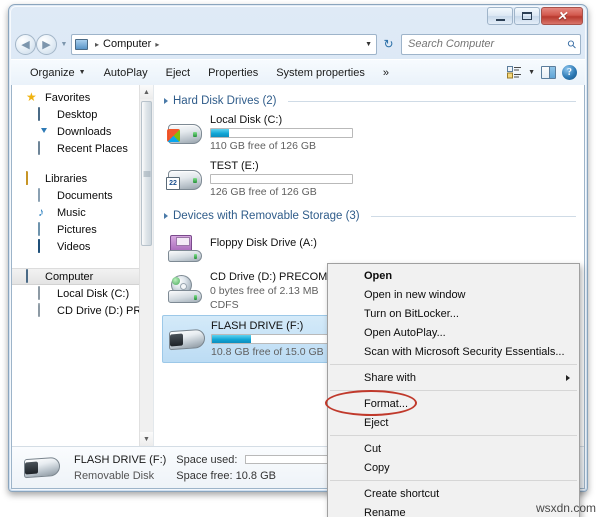 The image size is (600, 517). I want to click on details-space-used-label: Space used:, so click(207, 459).